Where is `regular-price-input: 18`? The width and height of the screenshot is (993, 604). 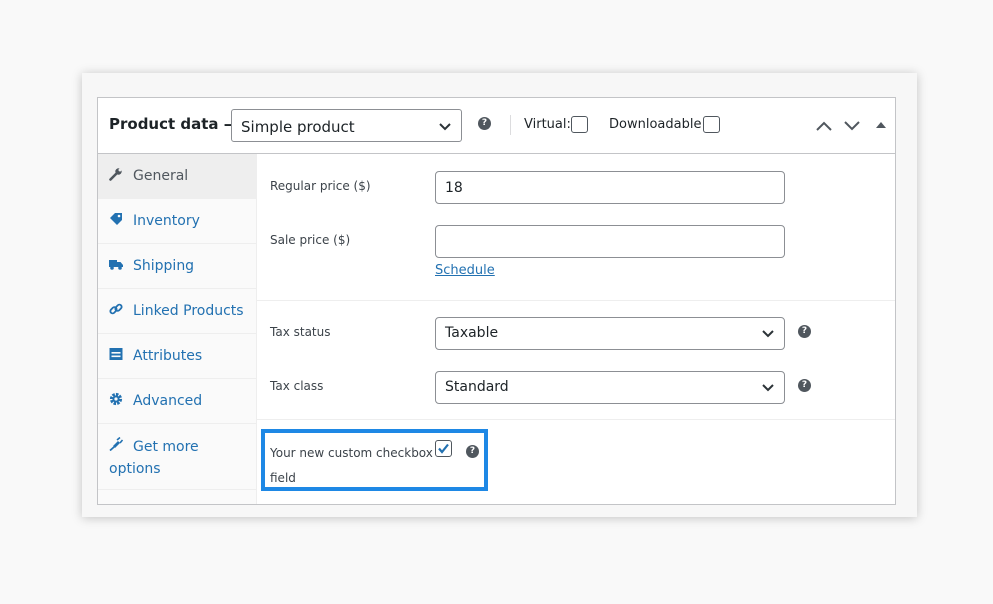 regular-price-input: 18 is located at coordinates (610, 187).